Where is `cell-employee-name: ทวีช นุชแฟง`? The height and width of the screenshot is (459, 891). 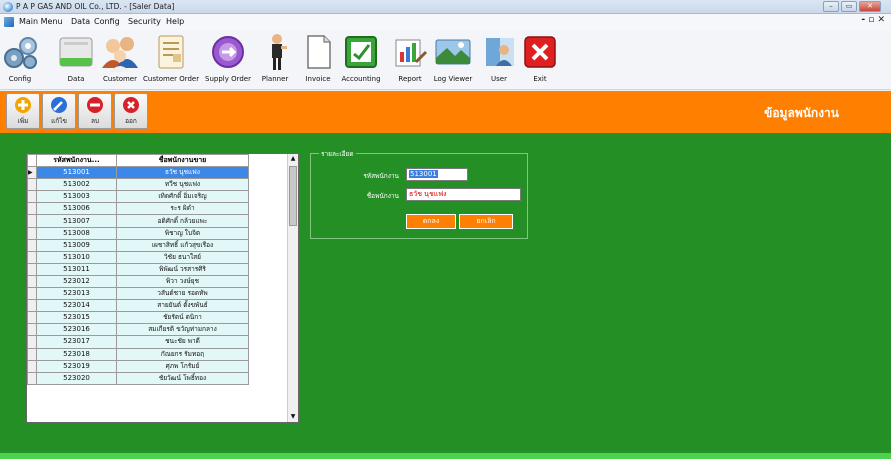 cell-employee-name: ทวีช นุชแฟง is located at coordinates (182, 185).